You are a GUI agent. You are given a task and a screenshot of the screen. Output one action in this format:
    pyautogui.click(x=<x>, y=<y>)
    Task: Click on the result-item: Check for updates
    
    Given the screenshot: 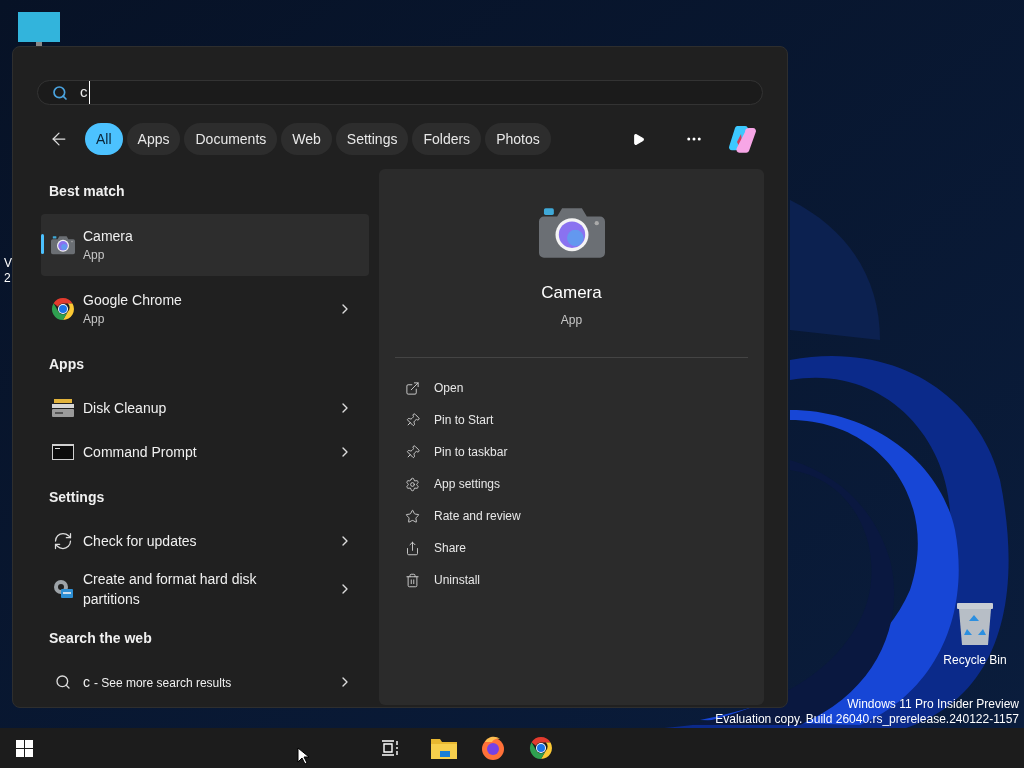 What is the action you would take?
    pyautogui.click(x=205, y=541)
    